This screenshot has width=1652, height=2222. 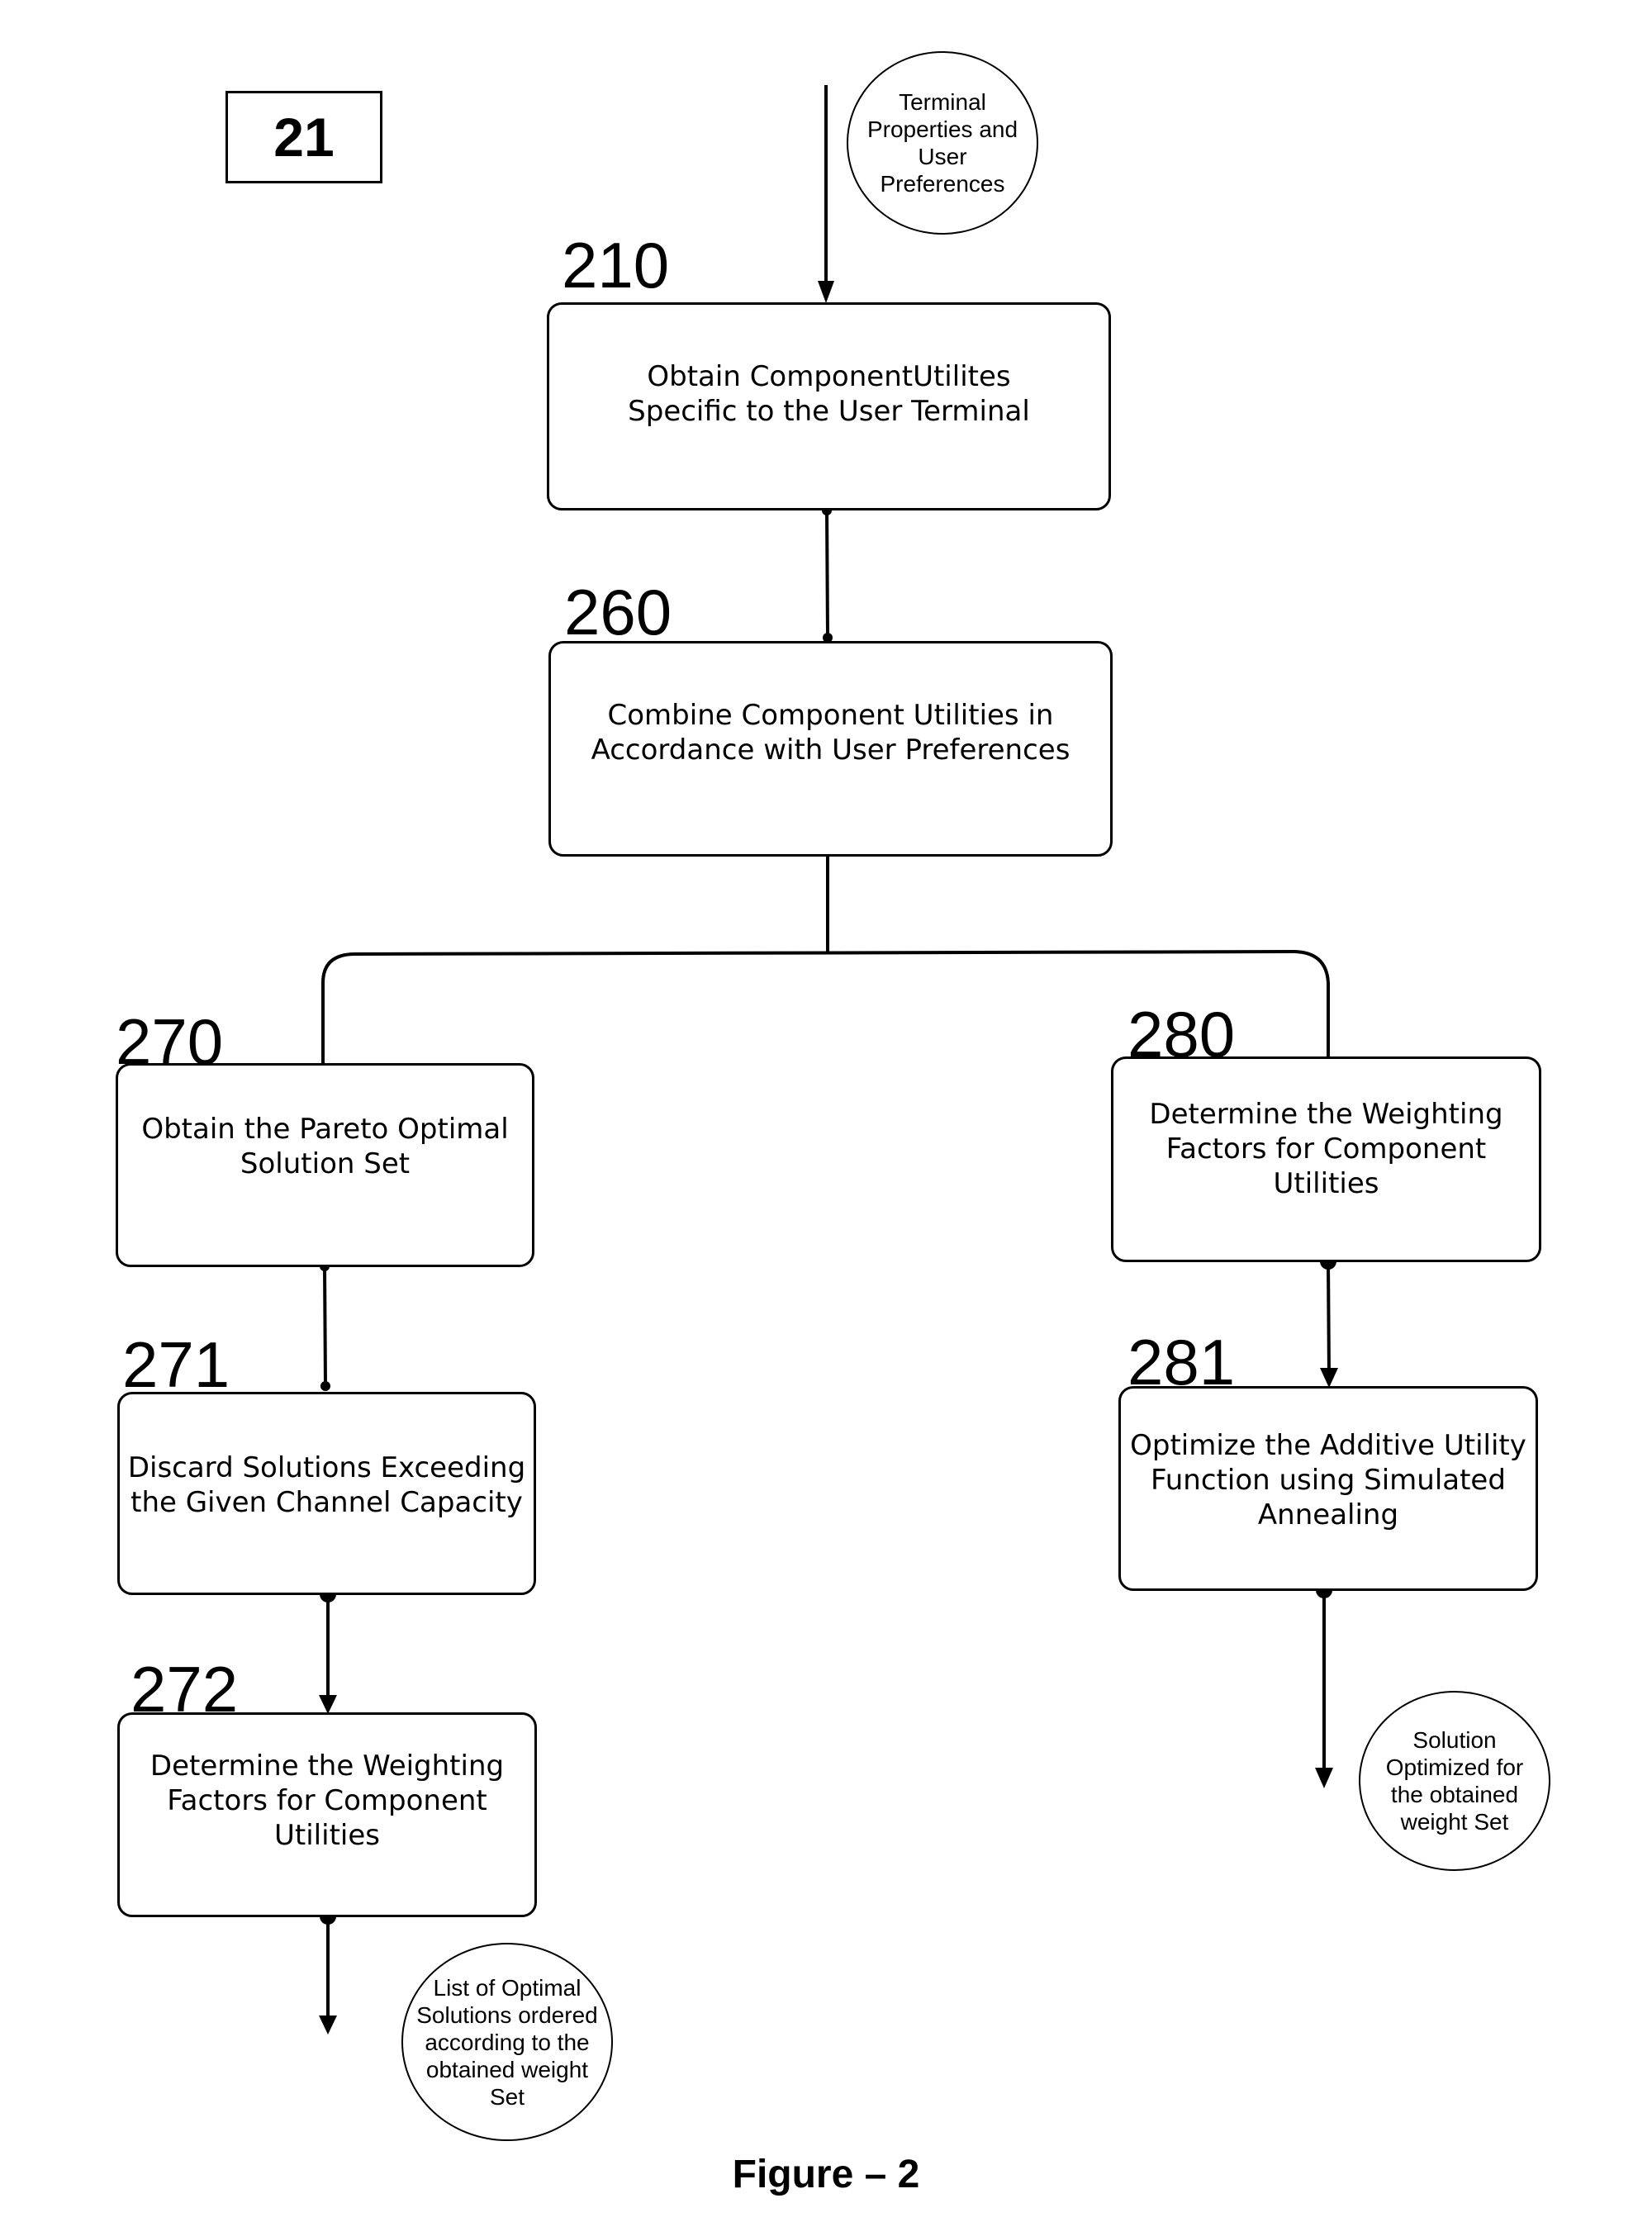 I want to click on arrowhead-272-to-output, so click(x=328, y=2024).